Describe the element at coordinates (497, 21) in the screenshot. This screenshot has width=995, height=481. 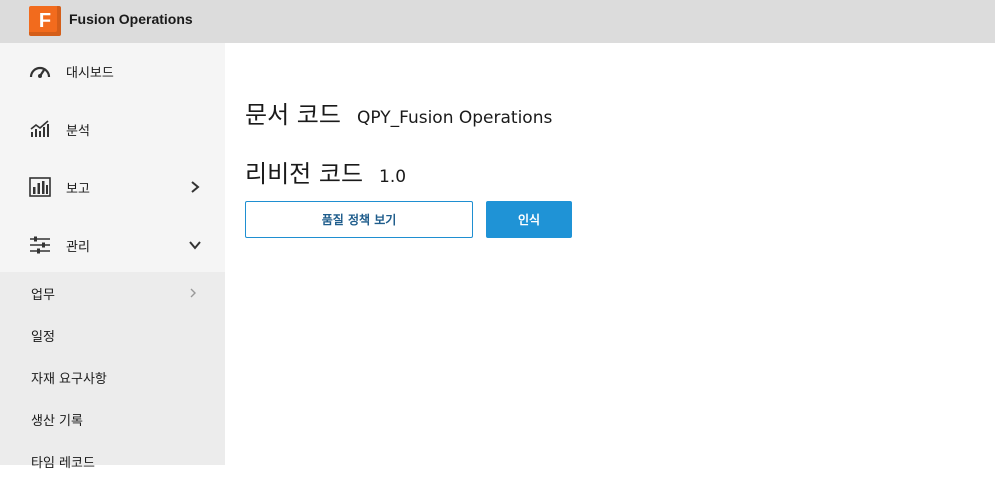
I see `top-bar: F Fusion Operations` at that location.